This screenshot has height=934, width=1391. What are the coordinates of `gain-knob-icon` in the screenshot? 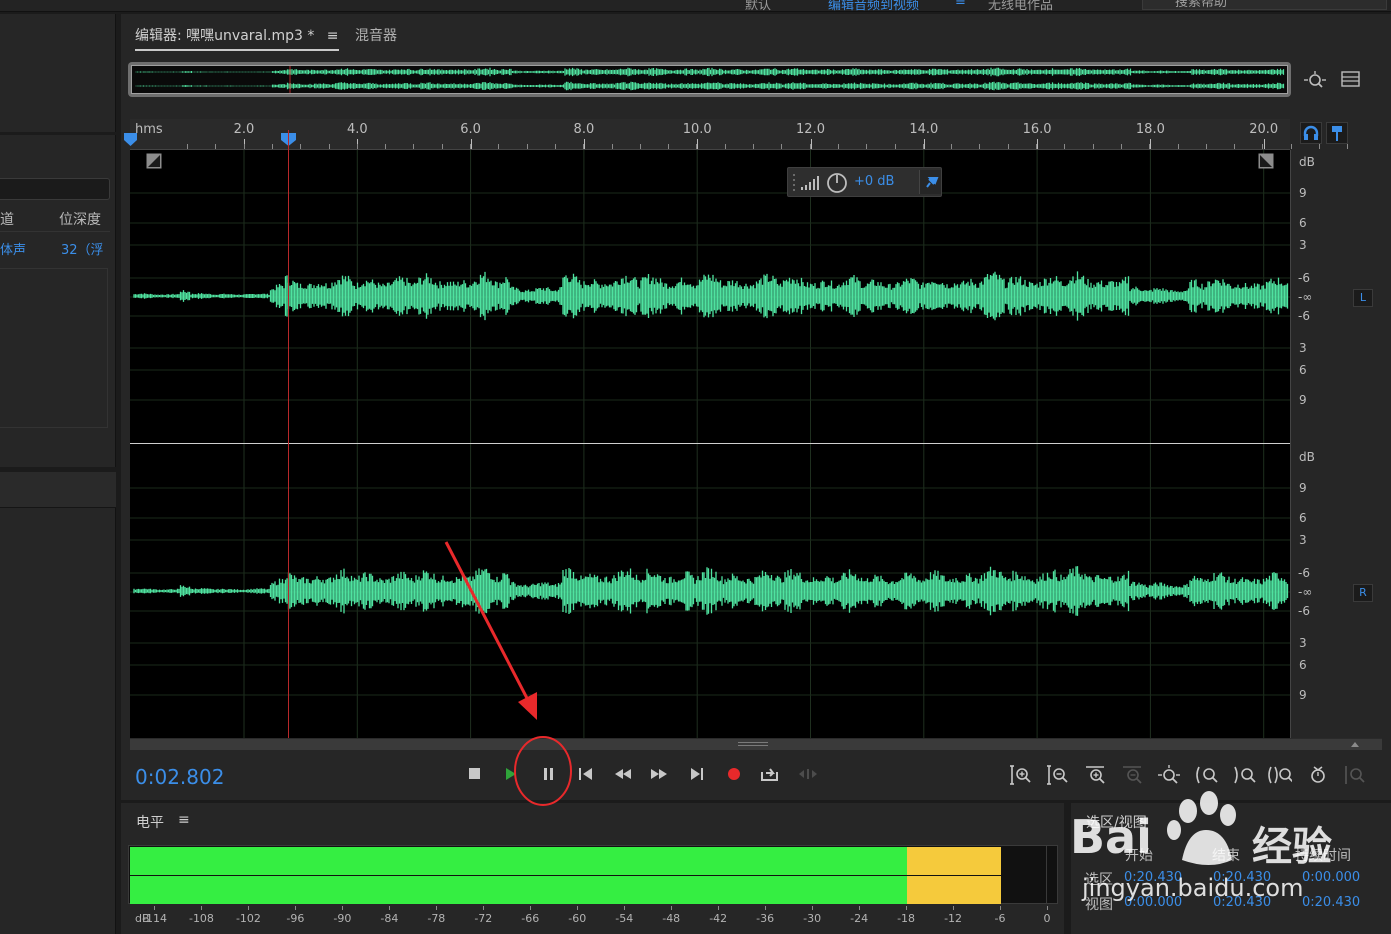 It's located at (837, 183).